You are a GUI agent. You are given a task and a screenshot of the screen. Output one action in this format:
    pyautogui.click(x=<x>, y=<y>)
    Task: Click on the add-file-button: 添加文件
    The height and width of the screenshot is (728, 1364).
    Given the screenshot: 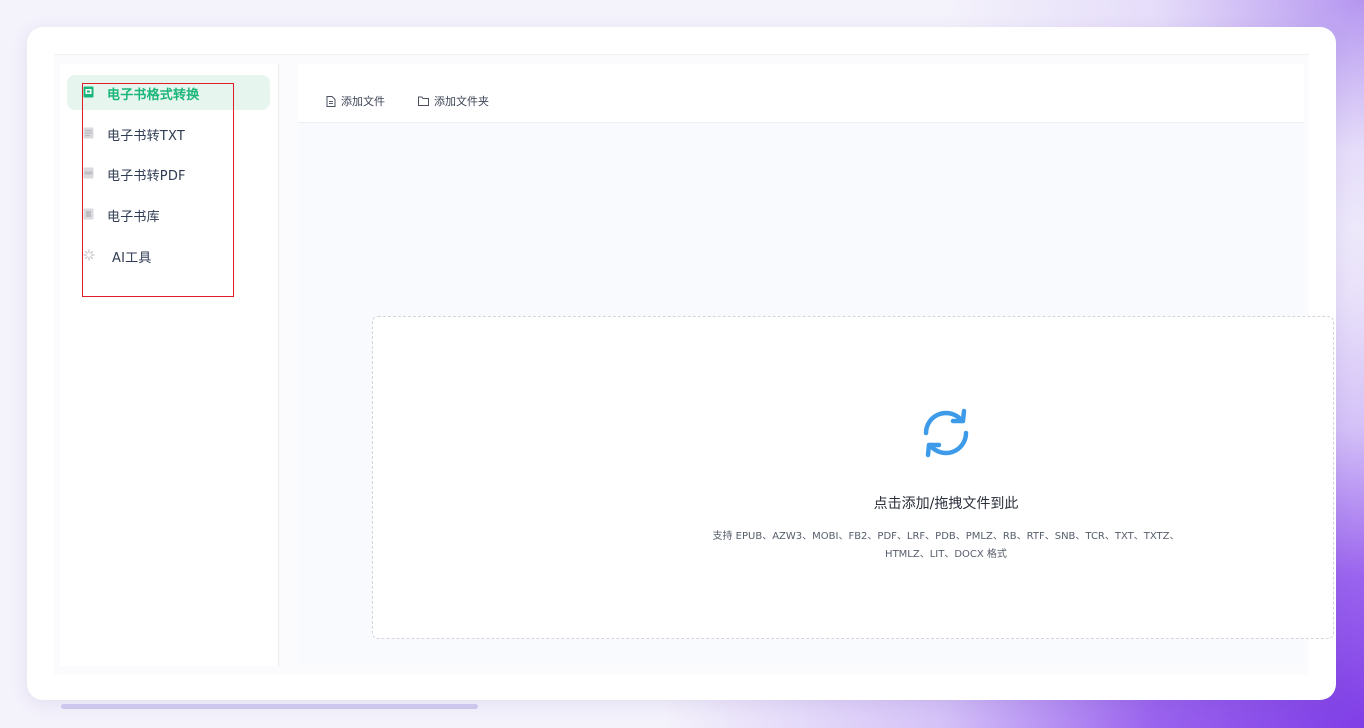 What is the action you would take?
    pyautogui.click(x=355, y=101)
    